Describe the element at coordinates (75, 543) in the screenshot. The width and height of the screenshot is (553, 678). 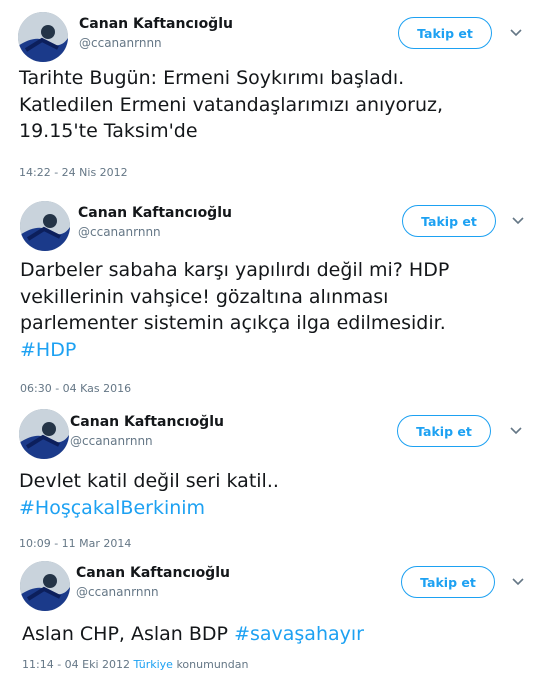
I see `timestamp: 10:09 - 11 Mar 2014` at that location.